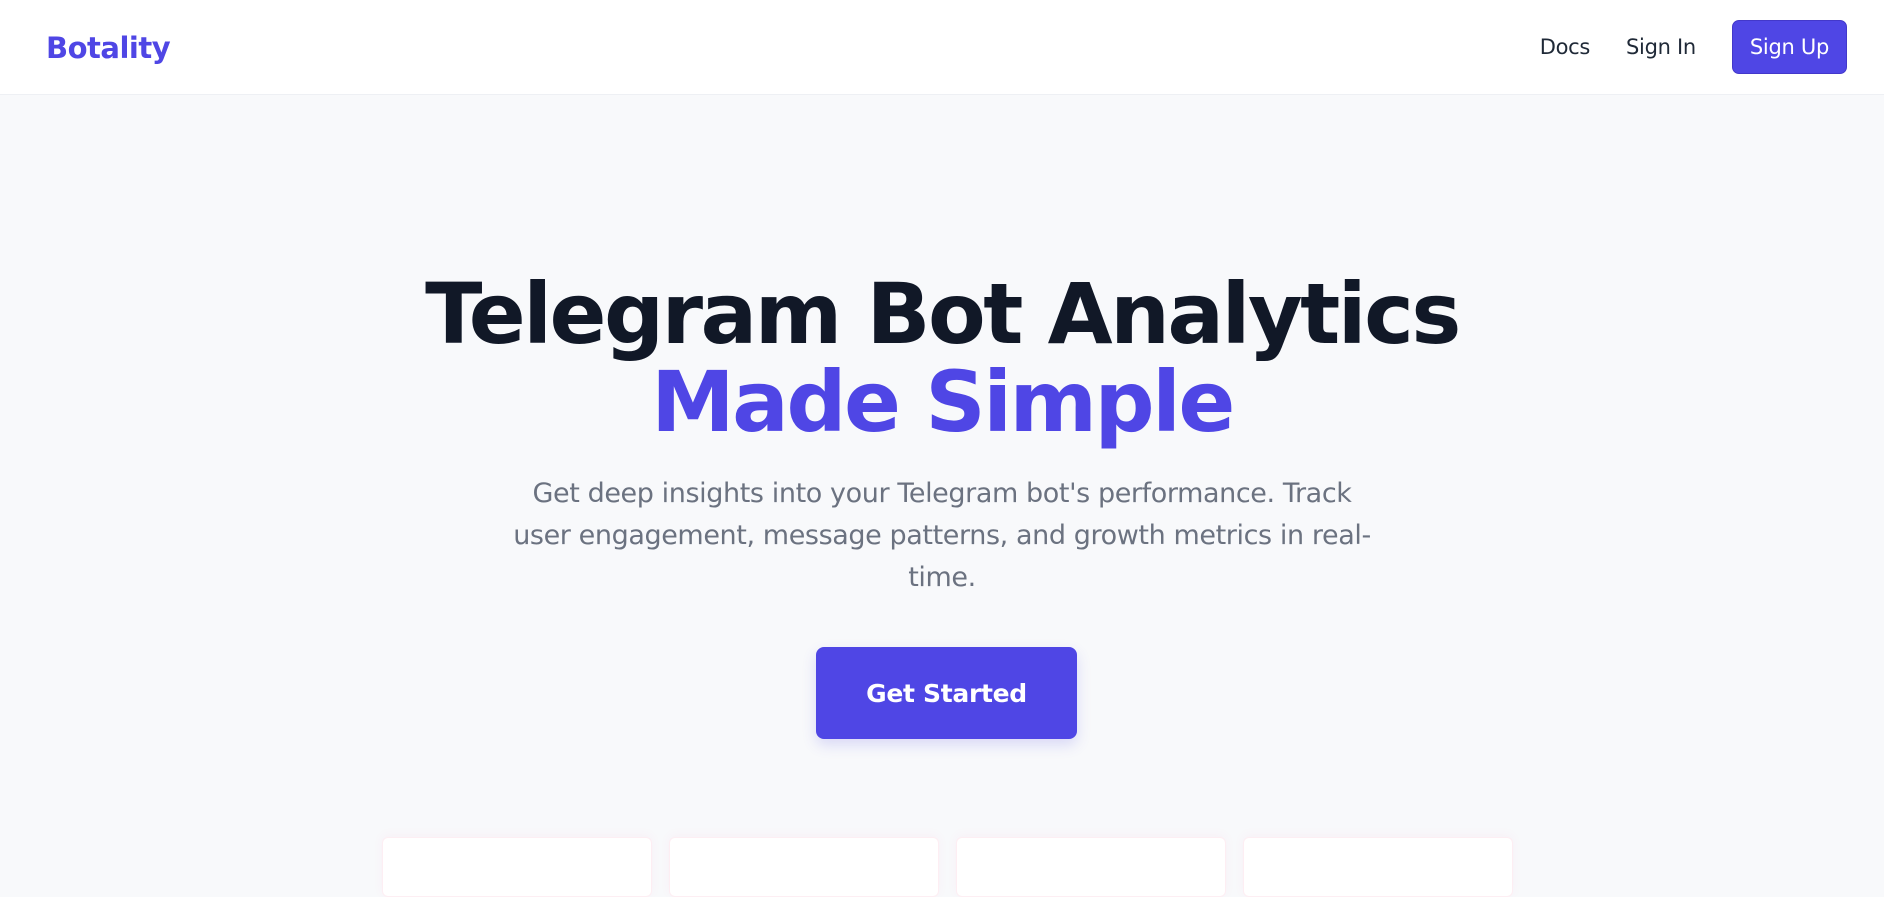 The height and width of the screenshot is (897, 1884). Describe the element at coordinates (1565, 47) in the screenshot. I see `nav-link-docs: Docs` at that location.